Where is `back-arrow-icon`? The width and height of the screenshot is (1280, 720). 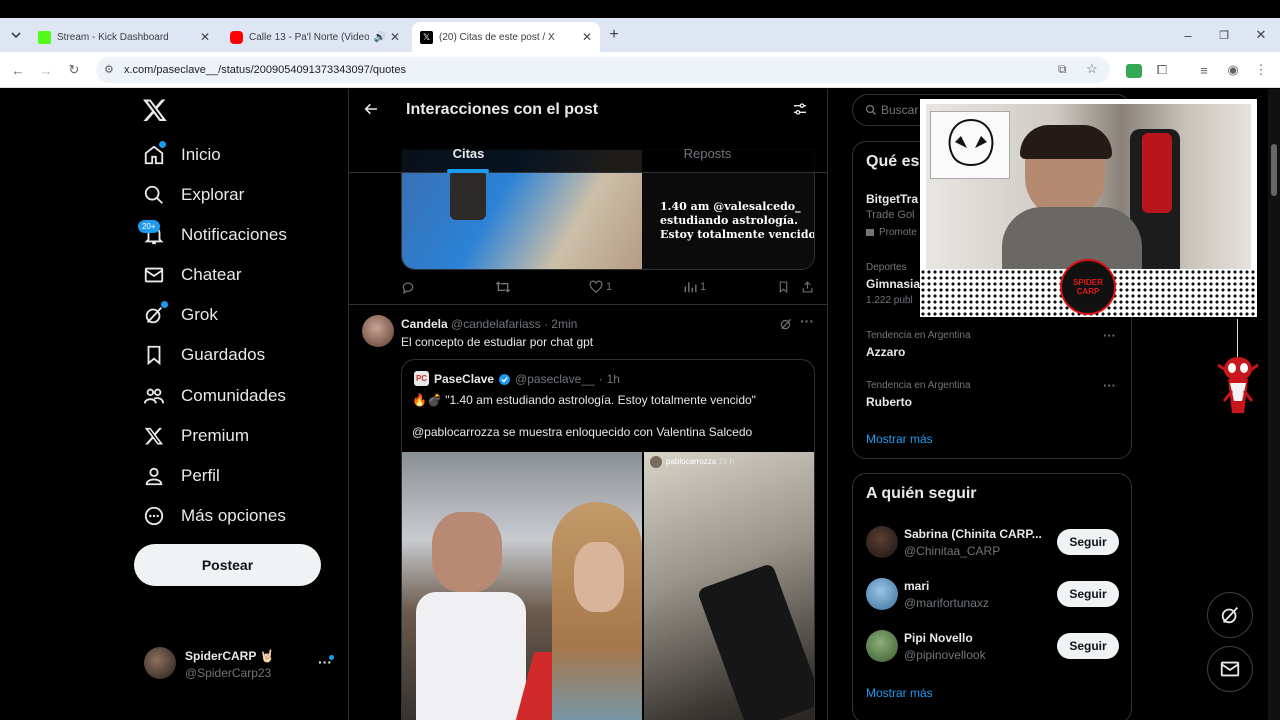 back-arrow-icon is located at coordinates (371, 109).